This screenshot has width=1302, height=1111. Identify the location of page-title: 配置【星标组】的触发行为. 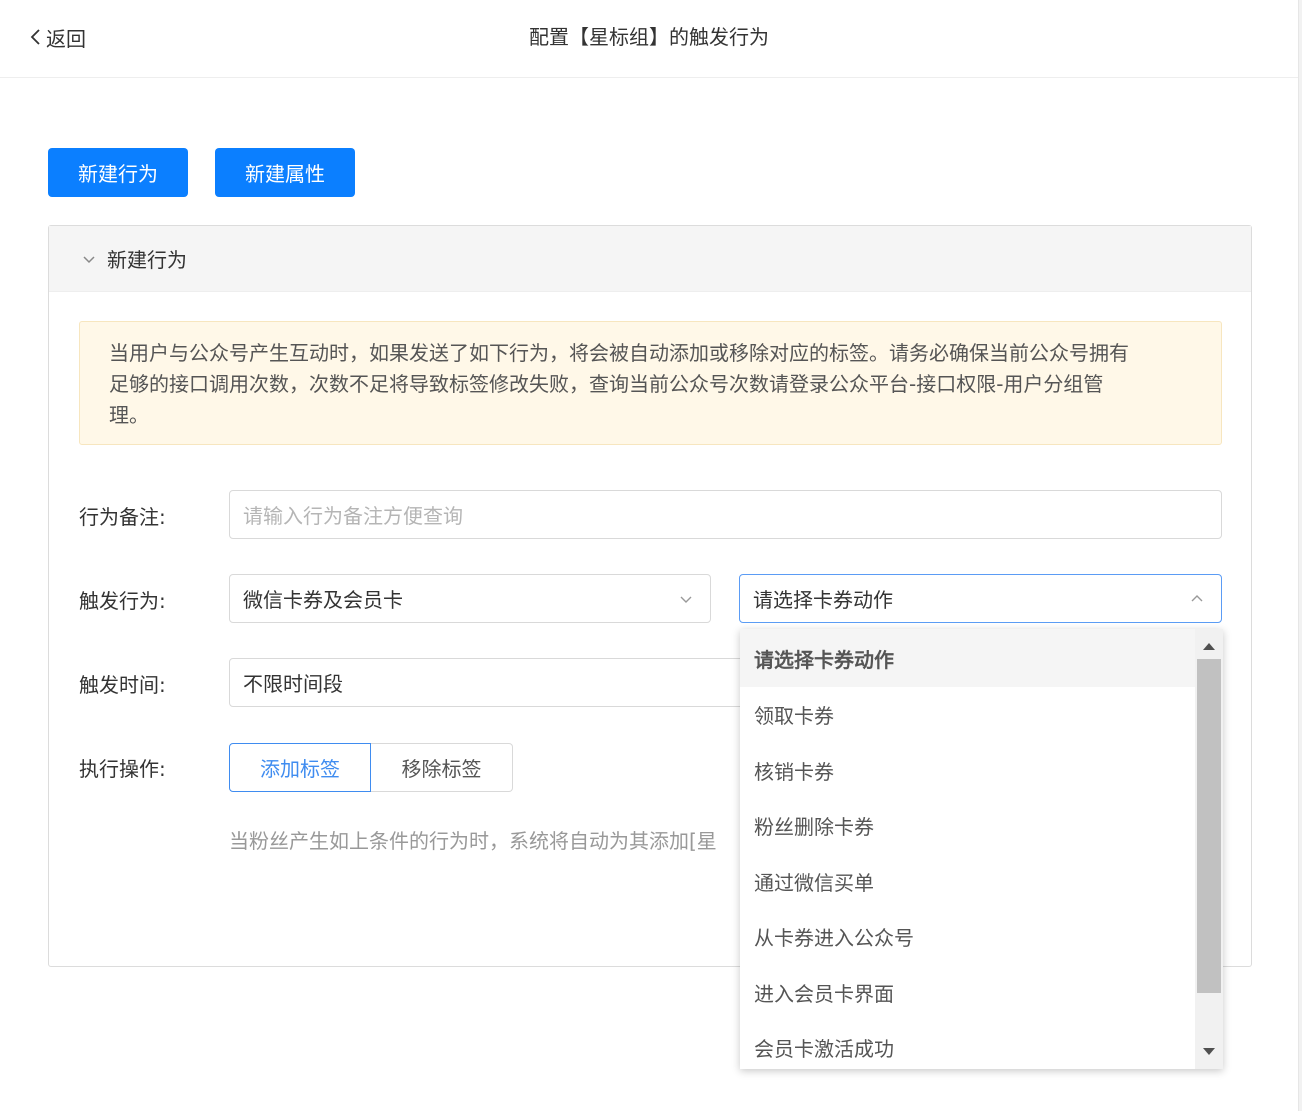
(649, 37).